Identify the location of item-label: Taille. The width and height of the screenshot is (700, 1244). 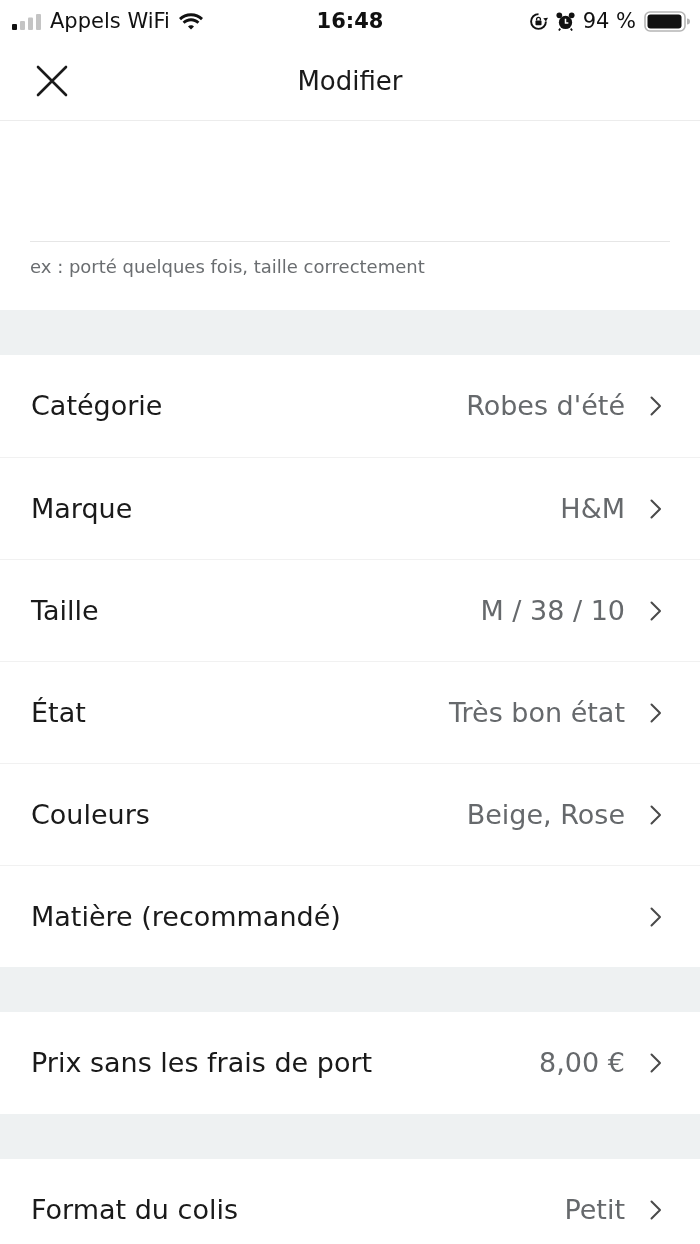
(65, 611).